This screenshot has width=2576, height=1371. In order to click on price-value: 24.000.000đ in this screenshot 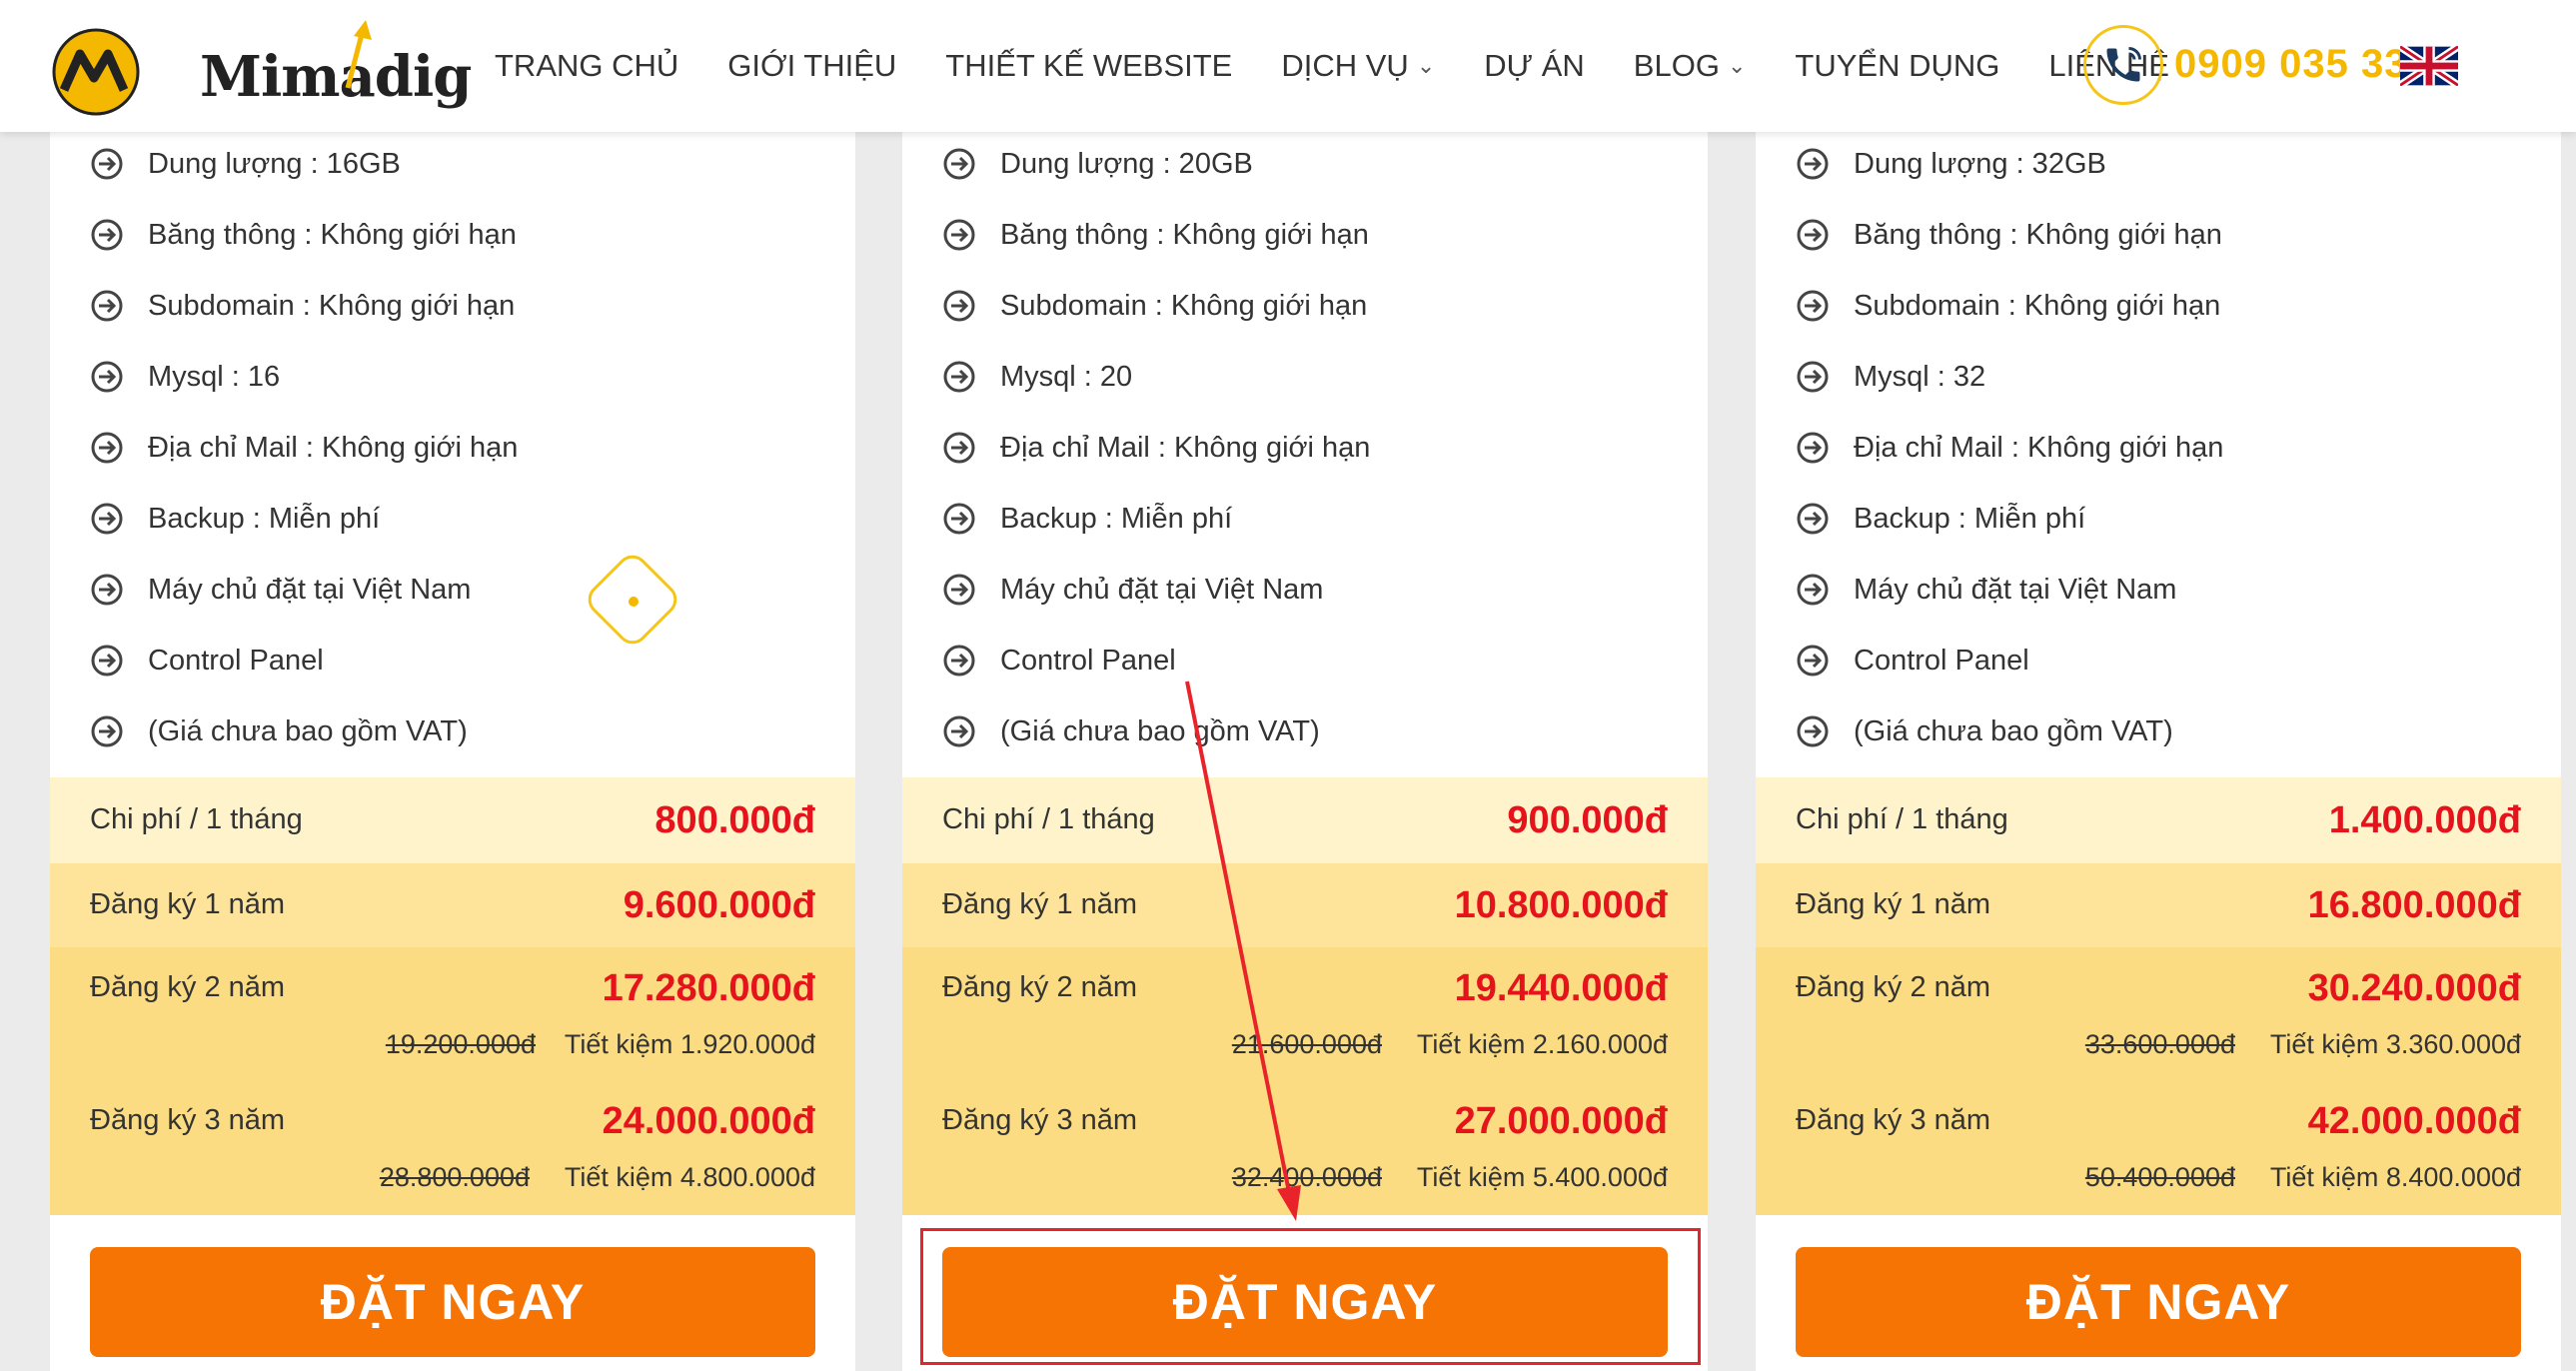, I will do `click(708, 1121)`.